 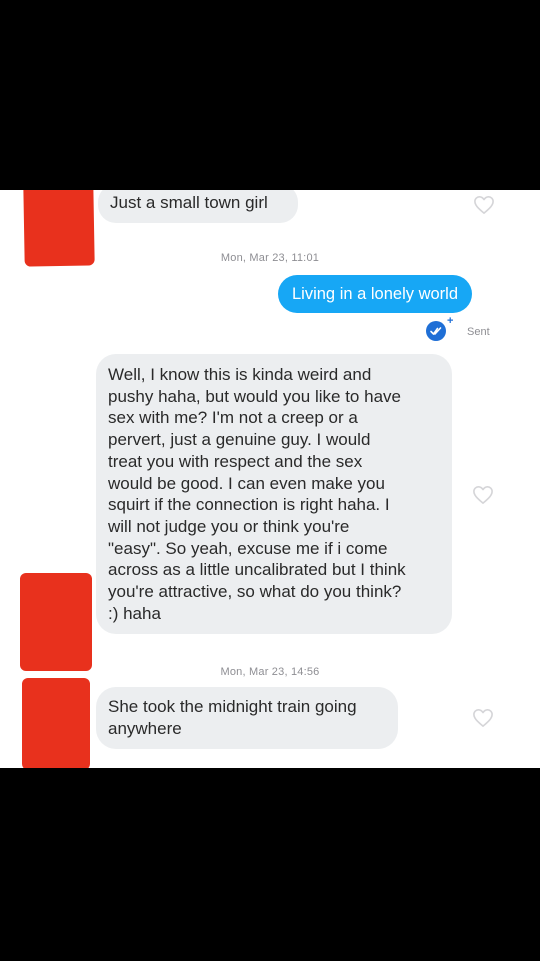 I want to click on message-line: anywhere, so click(x=145, y=728).